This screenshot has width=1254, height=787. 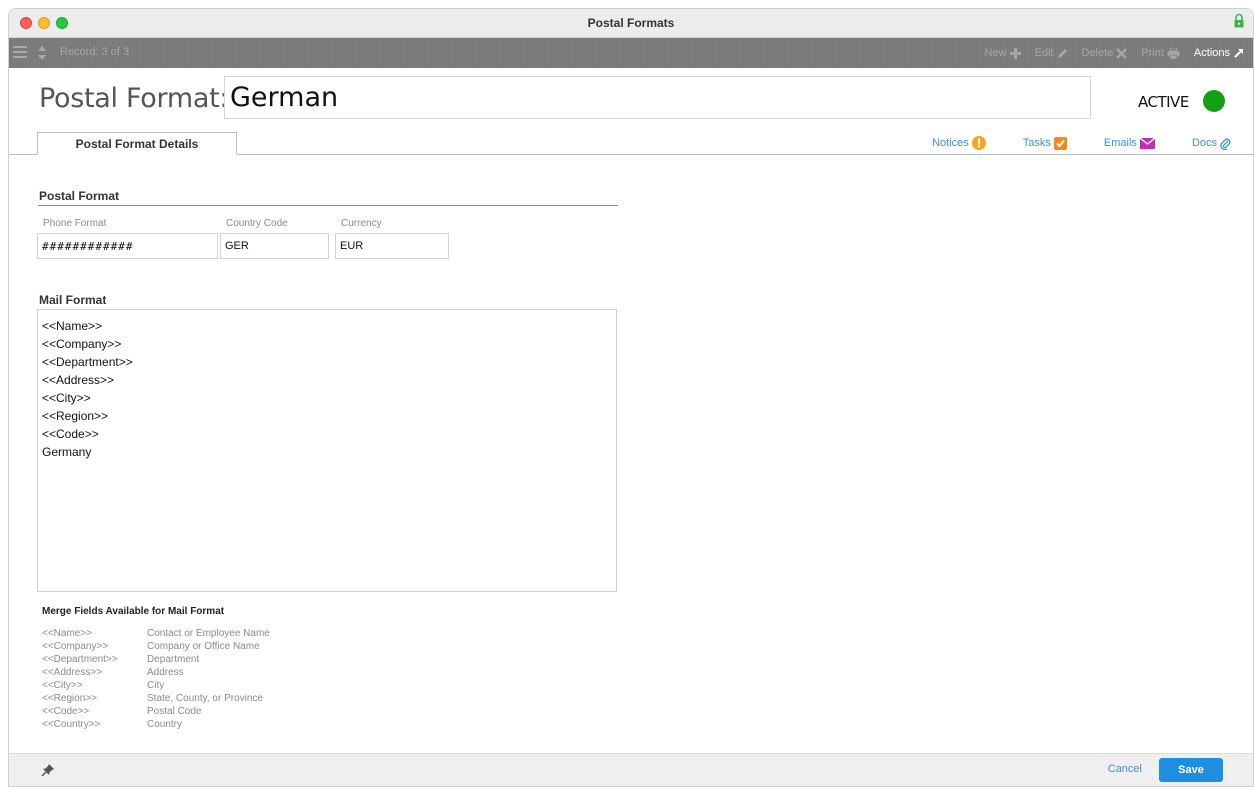 What do you see at coordinates (1060, 143) in the screenshot?
I see `checkbox-icon` at bounding box center [1060, 143].